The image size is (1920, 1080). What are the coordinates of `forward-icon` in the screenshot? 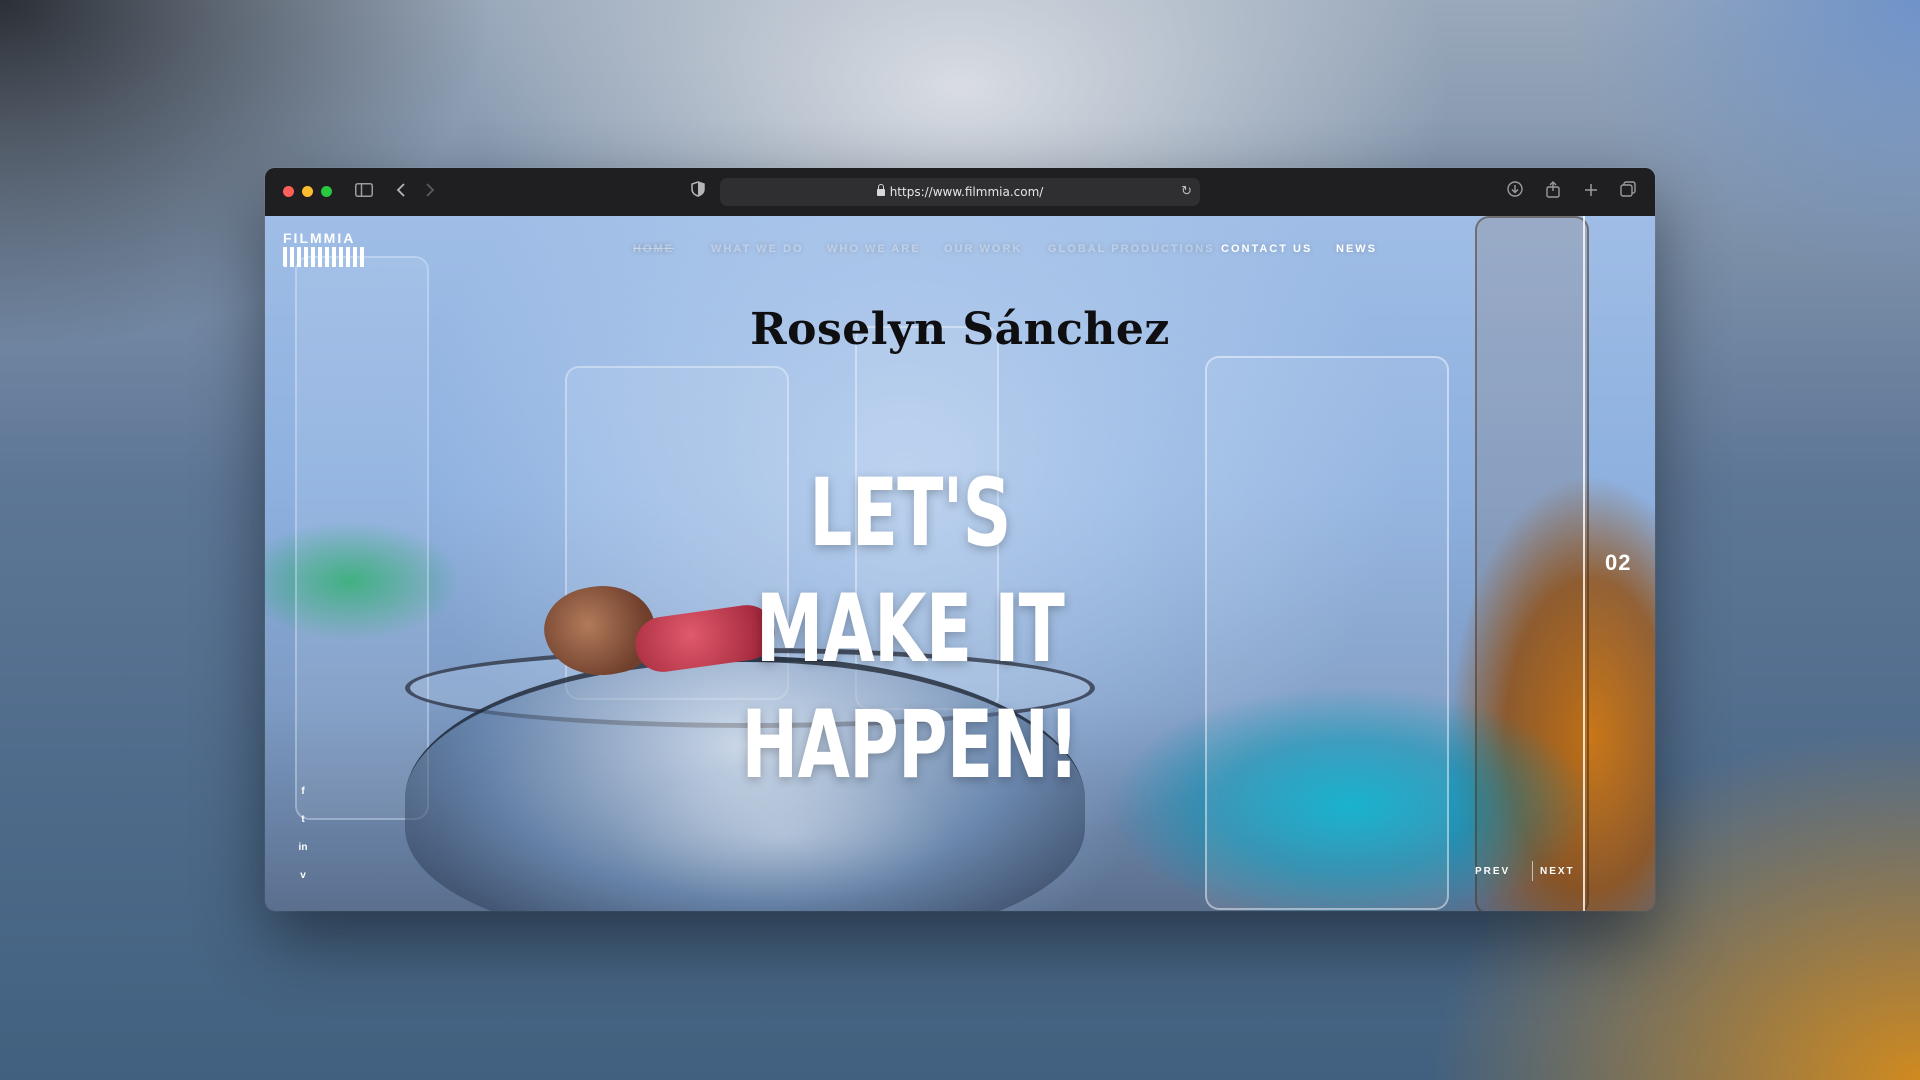 It's located at (430, 192).